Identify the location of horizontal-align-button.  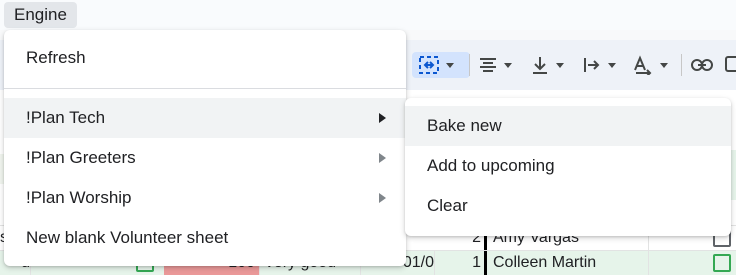
(500, 65).